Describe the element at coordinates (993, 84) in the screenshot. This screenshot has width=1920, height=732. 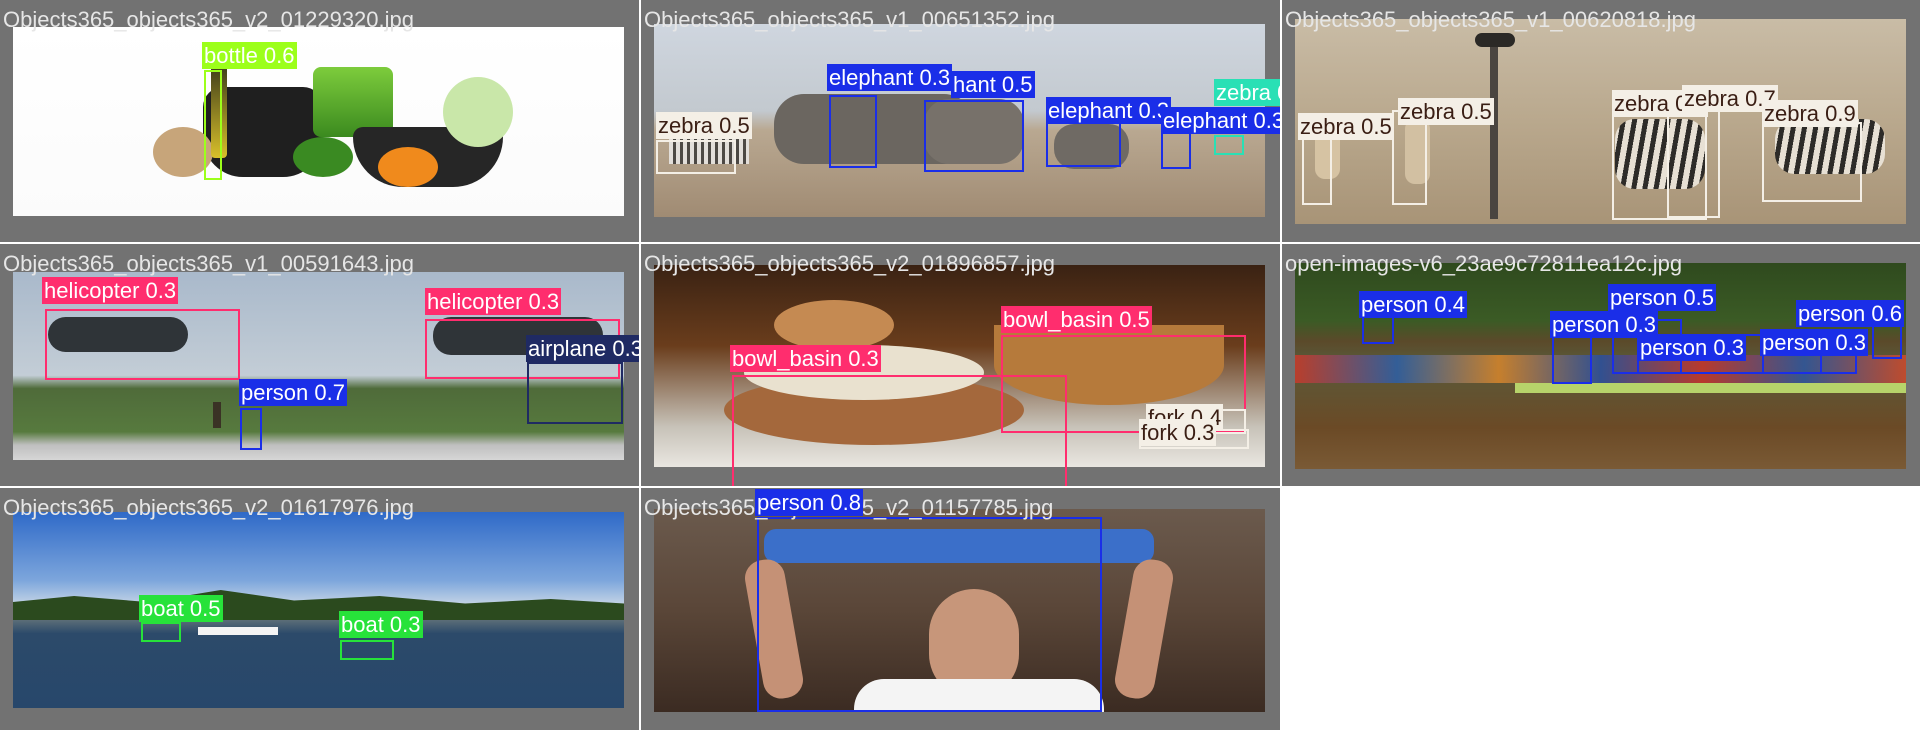
I see `detection-label: hant 0.5` at that location.